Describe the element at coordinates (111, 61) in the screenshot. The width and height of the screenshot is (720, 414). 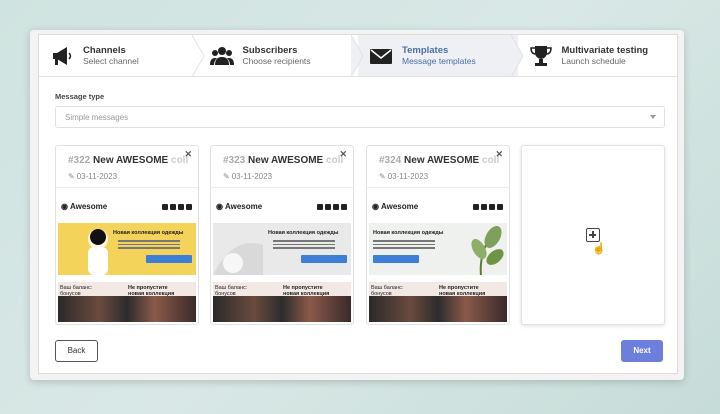
I see `step-subtitle: Select channel` at that location.